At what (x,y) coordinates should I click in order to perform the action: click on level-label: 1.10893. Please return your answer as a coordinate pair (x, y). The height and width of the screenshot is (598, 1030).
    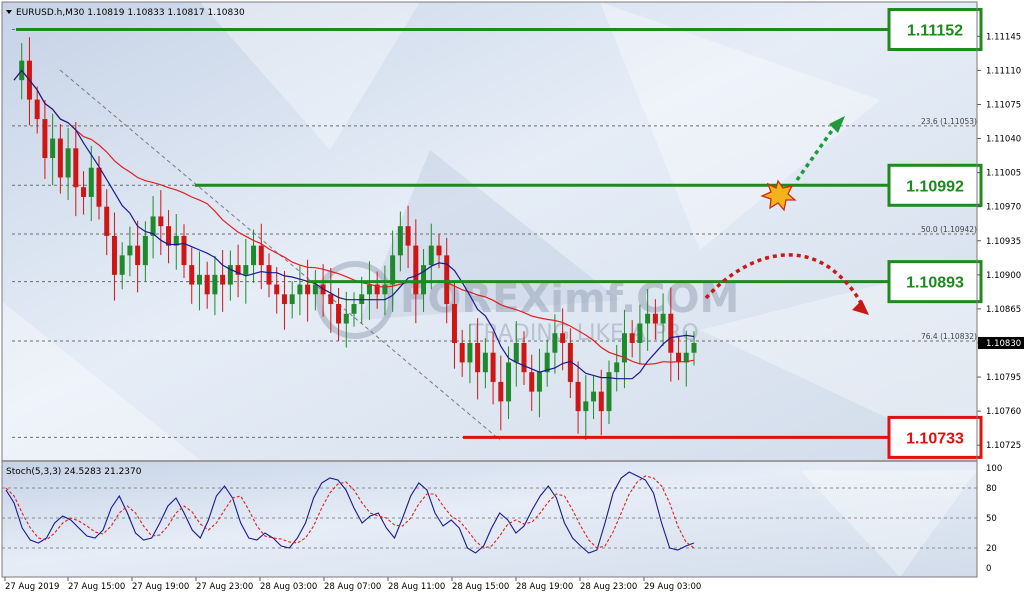
    Looking at the image, I should click on (935, 283).